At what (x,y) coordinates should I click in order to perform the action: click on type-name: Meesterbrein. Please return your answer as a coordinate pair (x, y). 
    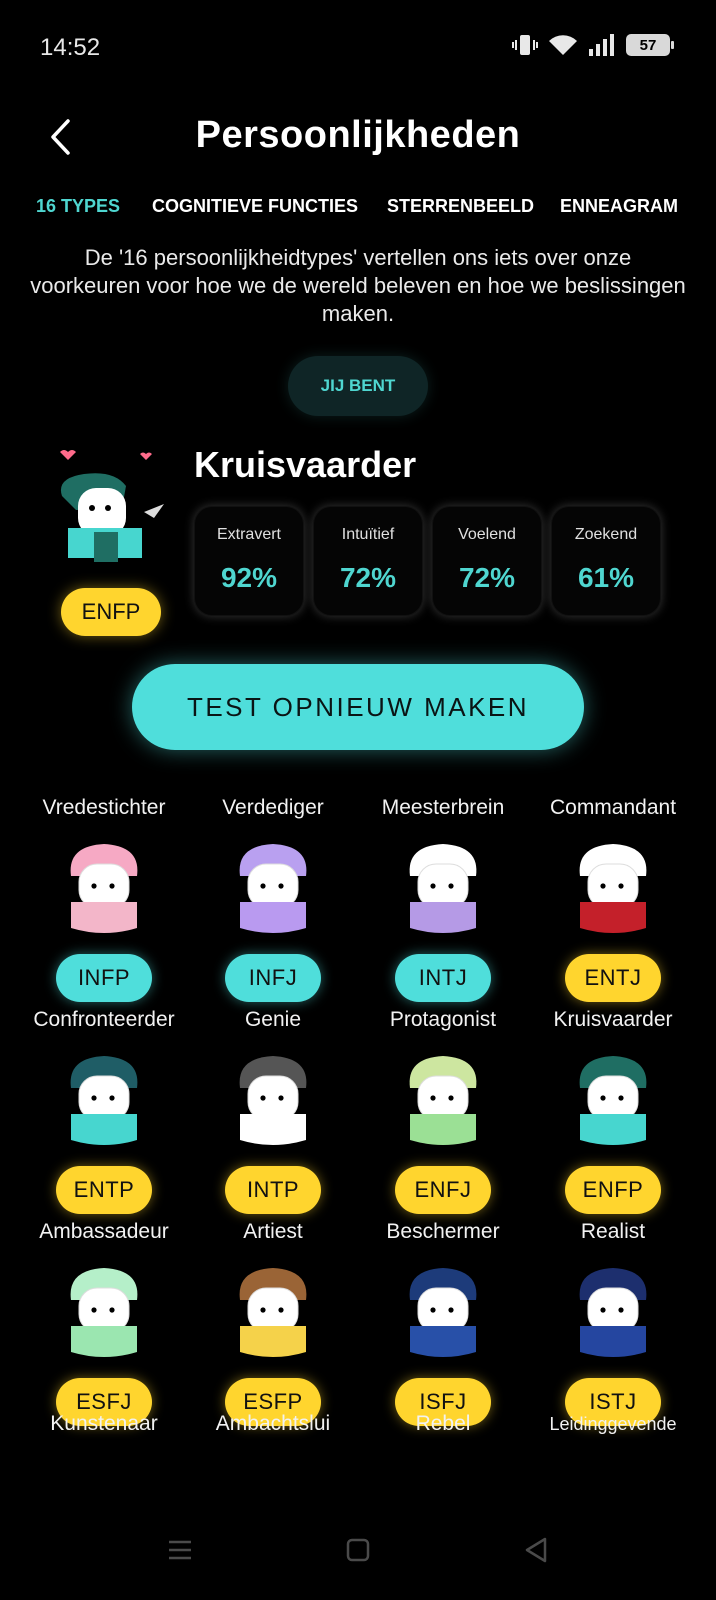
    Looking at the image, I should click on (443, 807).